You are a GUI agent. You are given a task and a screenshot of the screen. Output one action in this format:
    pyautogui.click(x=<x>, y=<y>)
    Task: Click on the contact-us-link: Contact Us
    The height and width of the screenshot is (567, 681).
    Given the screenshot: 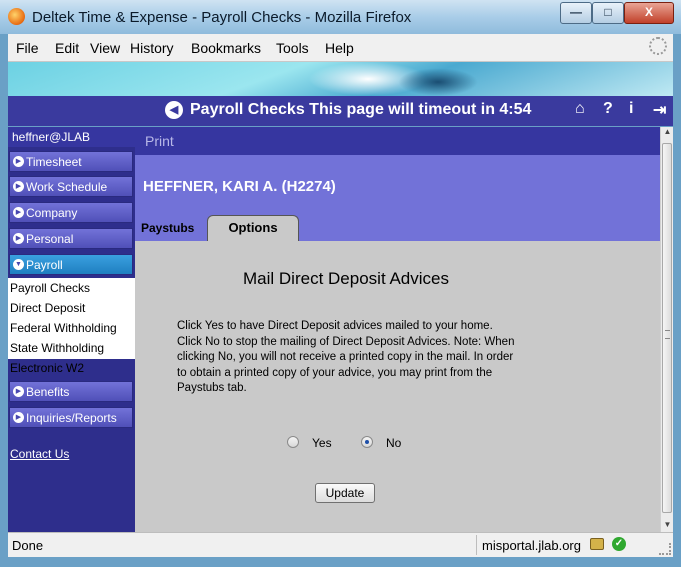 What is the action you would take?
    pyautogui.click(x=39, y=454)
    